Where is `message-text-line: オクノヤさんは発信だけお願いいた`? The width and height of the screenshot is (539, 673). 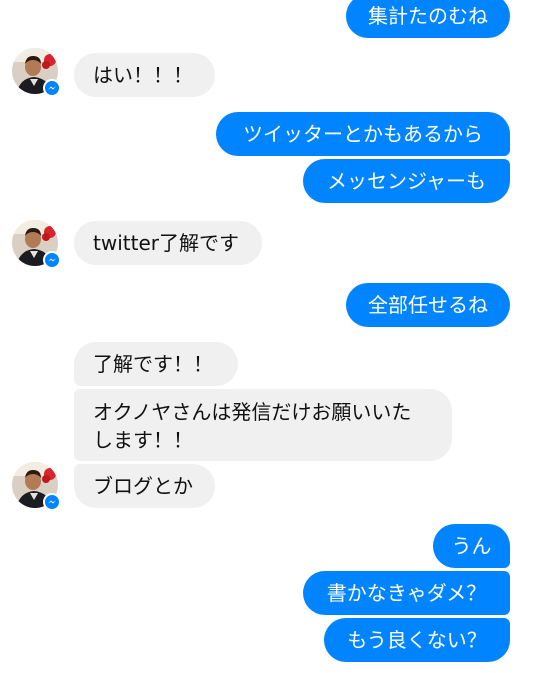 message-text-line: オクノヤさんは発信だけお願いいた is located at coordinates (252, 412).